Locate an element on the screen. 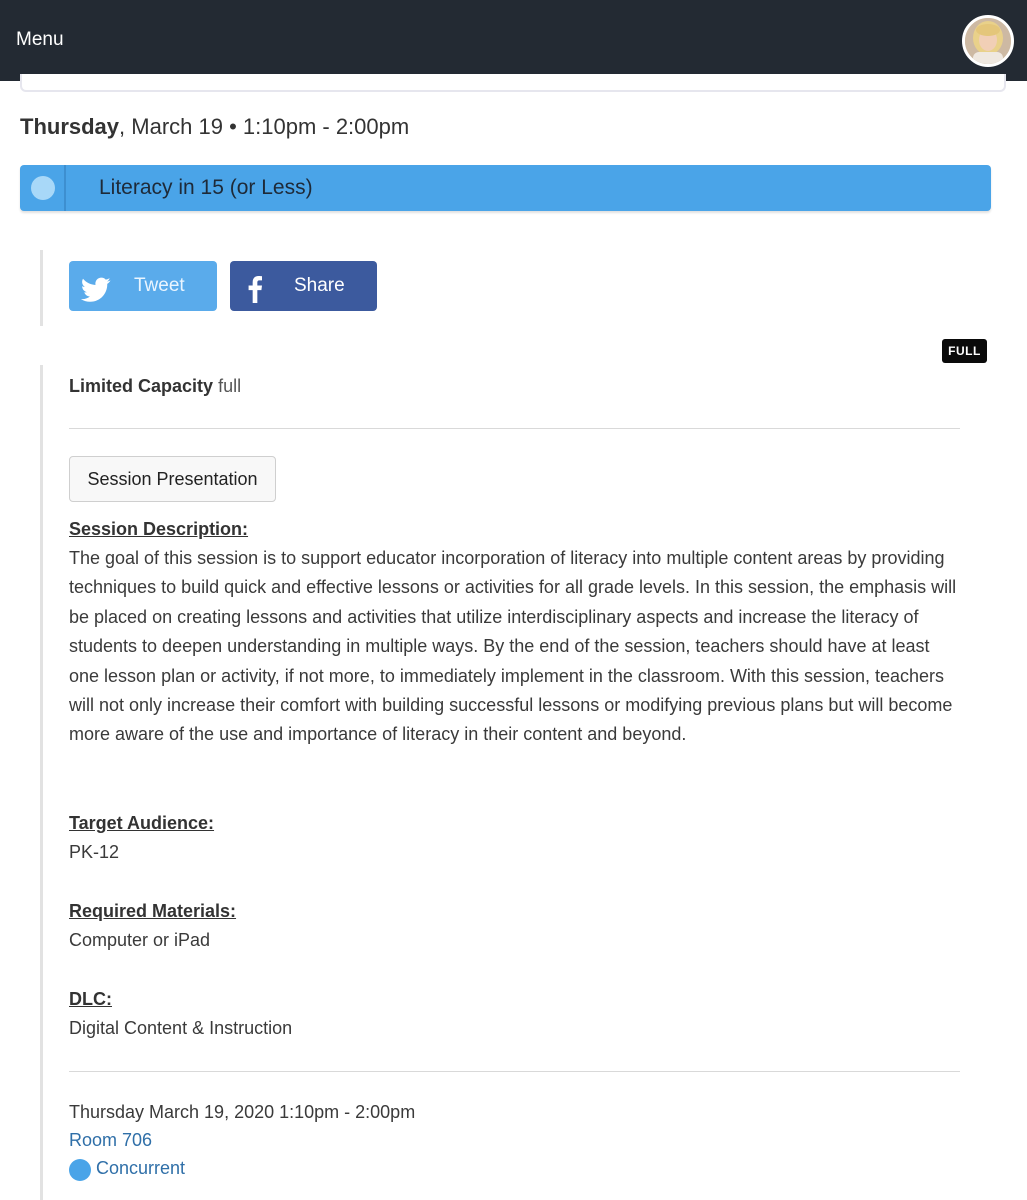  session-datetime: Thursday March 19, 2020 1:10pm - 2:00pm is located at coordinates (242, 1112).